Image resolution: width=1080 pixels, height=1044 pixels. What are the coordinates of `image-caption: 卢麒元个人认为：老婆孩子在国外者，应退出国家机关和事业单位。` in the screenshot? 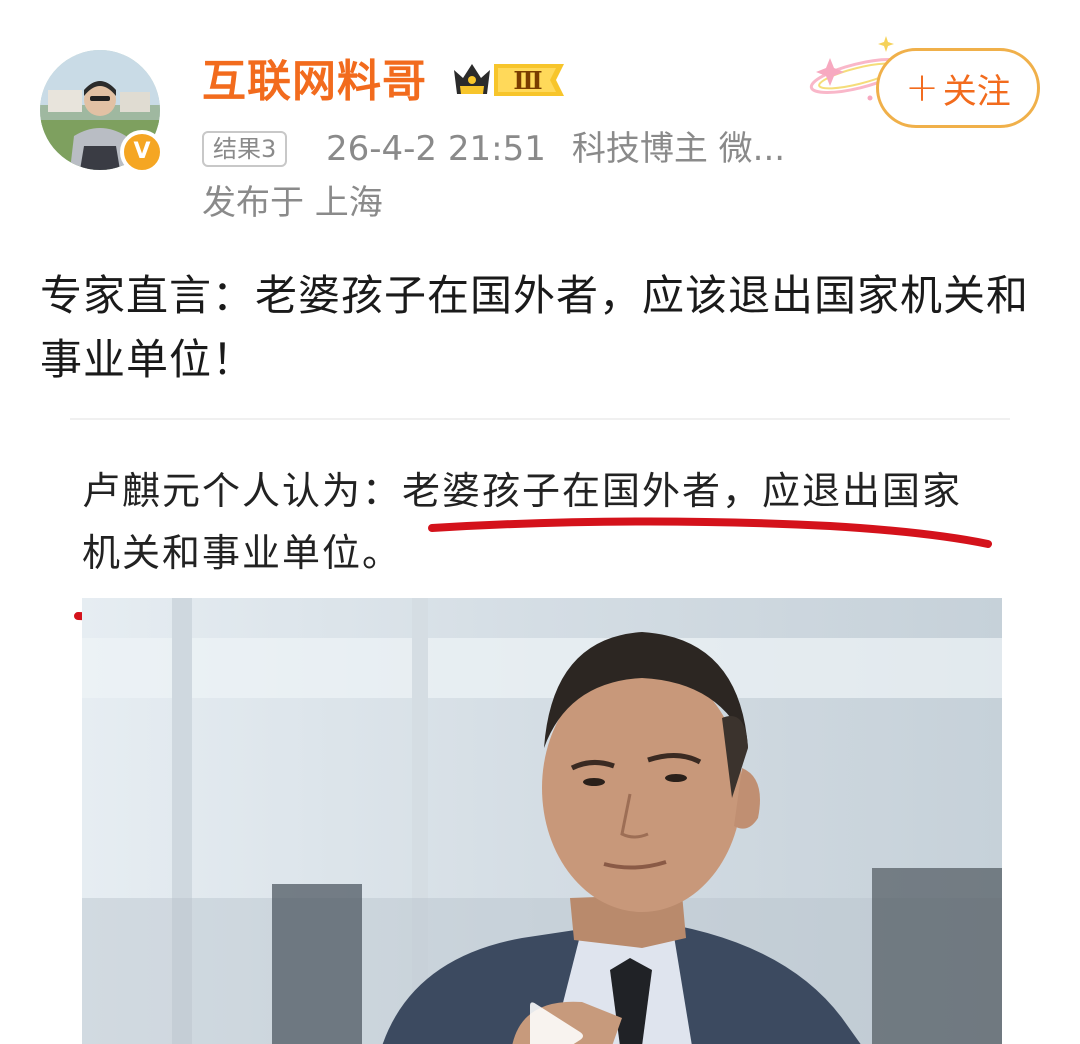 It's located at (522, 522).